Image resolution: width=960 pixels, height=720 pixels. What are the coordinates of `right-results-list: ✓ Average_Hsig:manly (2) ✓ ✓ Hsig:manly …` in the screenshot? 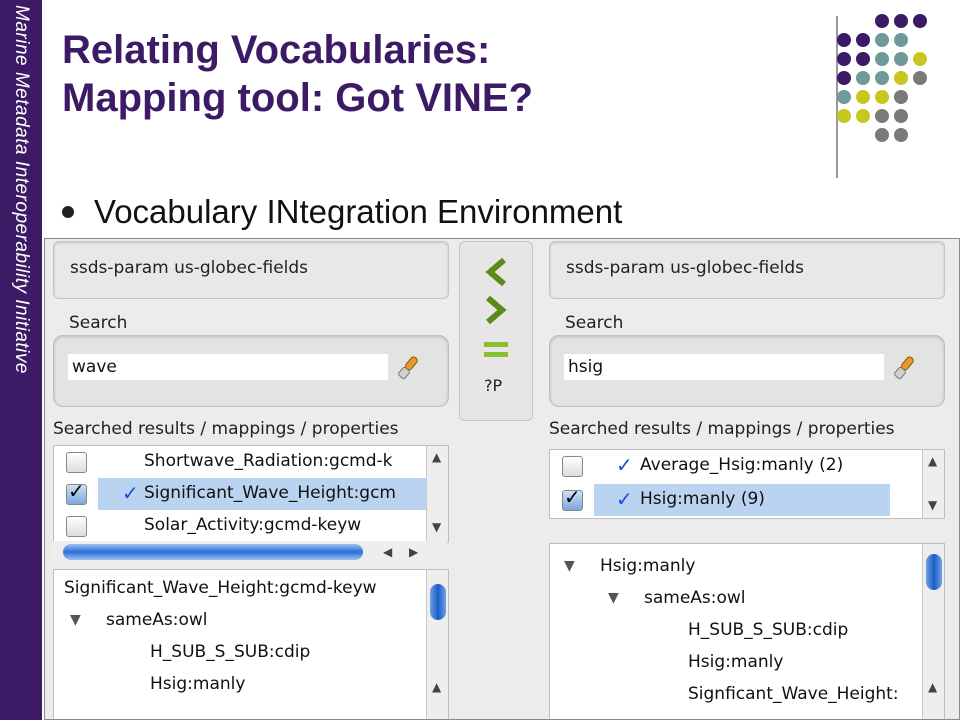 It's located at (747, 484).